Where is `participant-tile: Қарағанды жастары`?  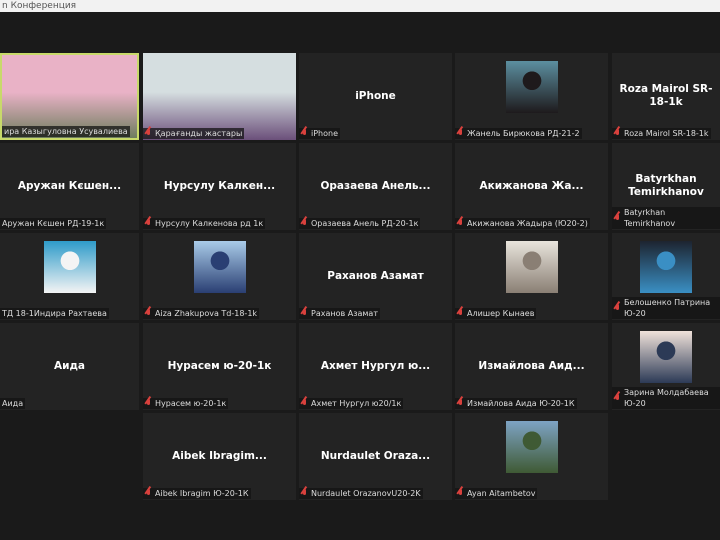
participant-tile: Қарағанды жастары is located at coordinates (219, 96).